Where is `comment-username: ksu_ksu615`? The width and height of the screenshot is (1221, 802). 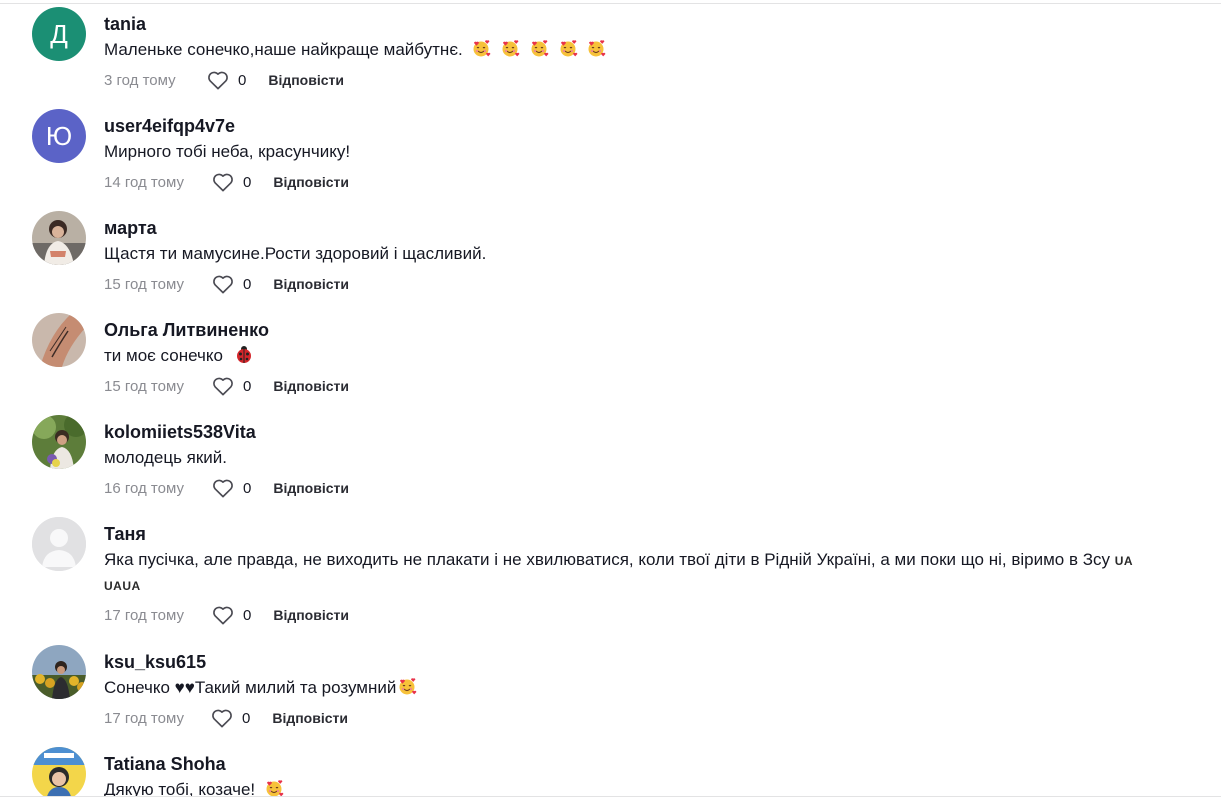
comment-username: ksu_ksu615 is located at coordinates (652, 662).